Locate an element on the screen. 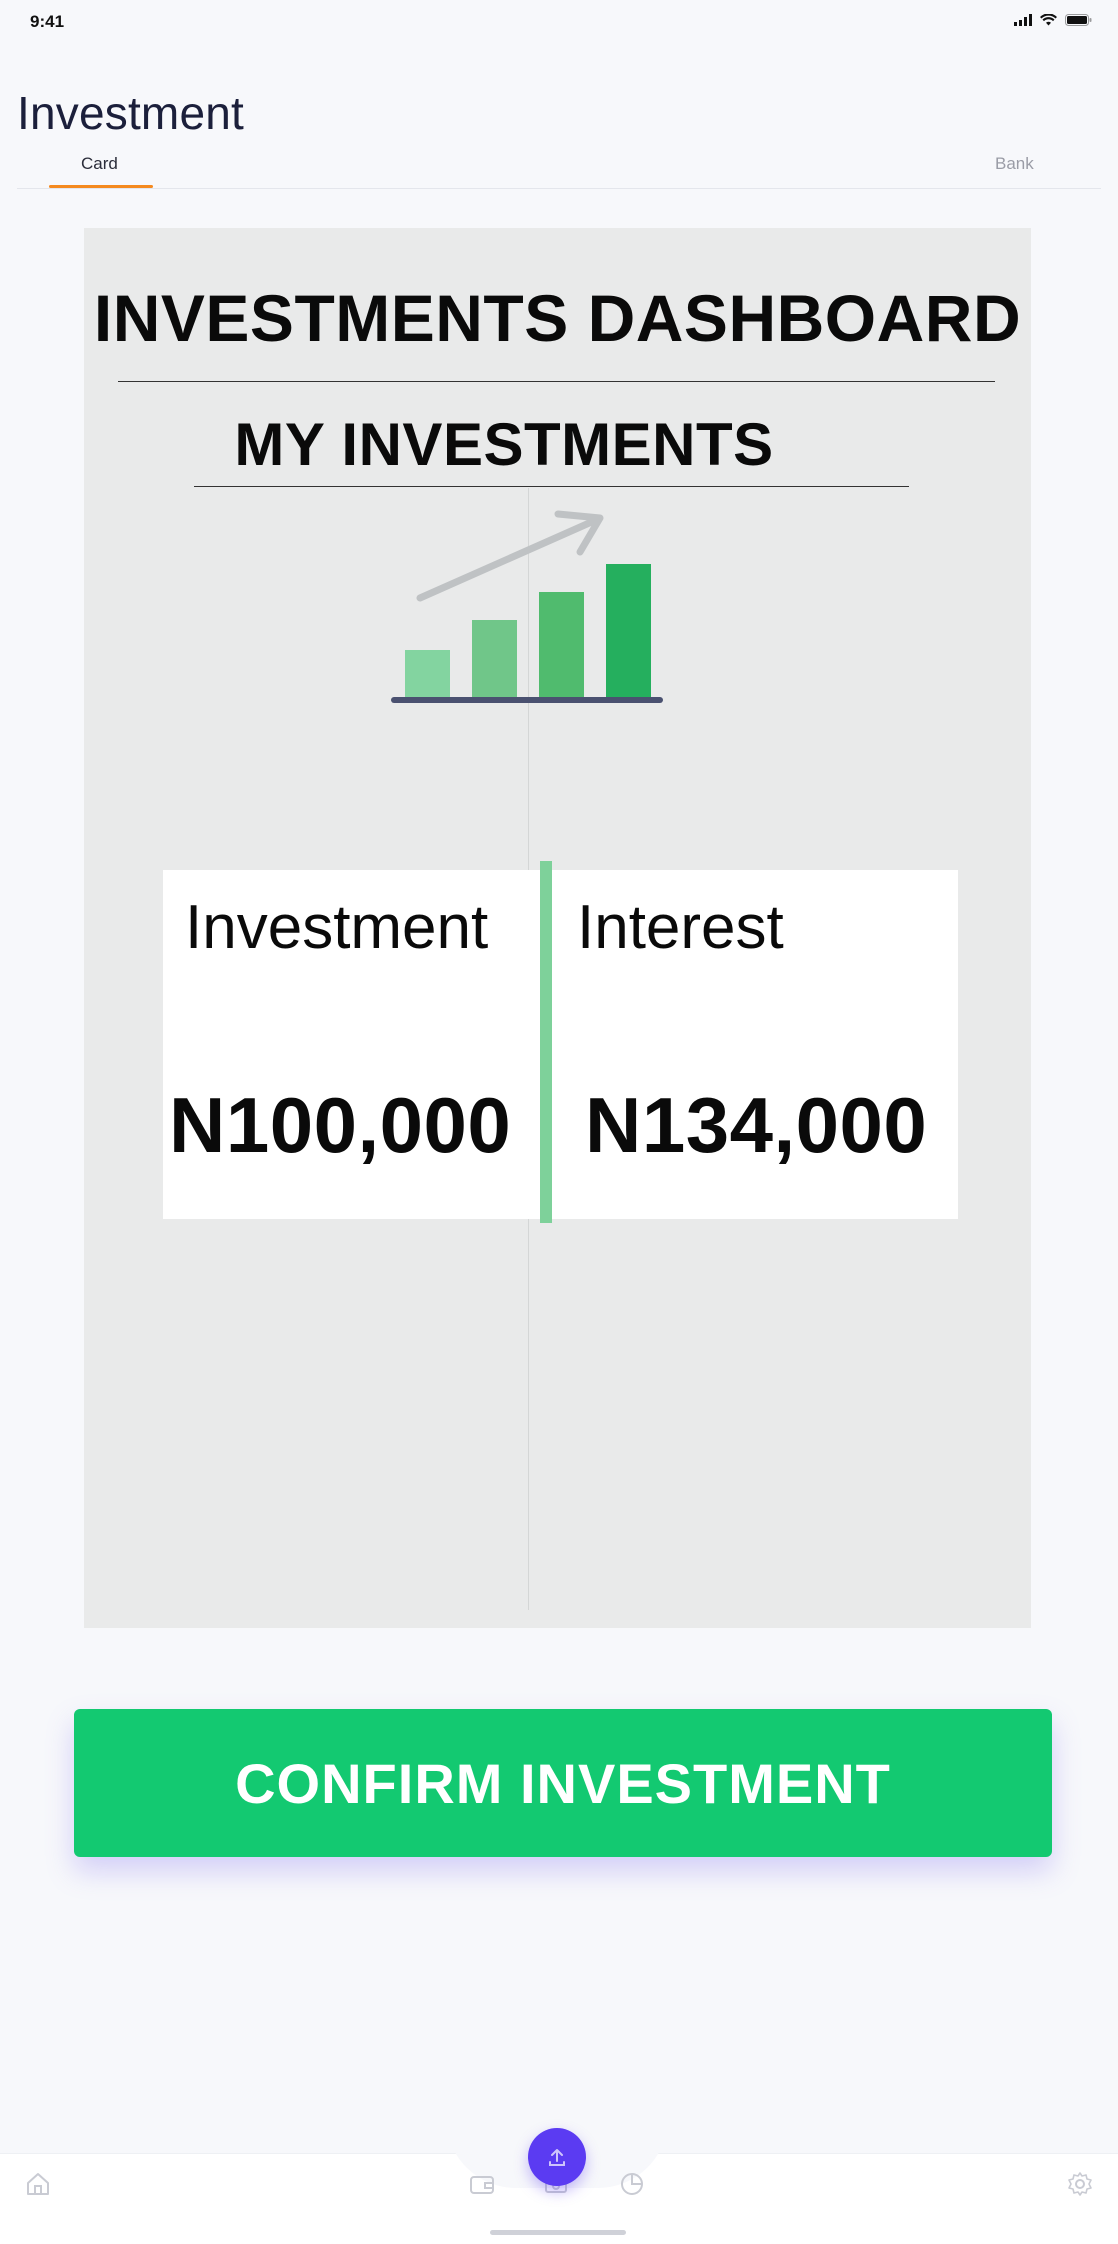 This screenshot has width=1118, height=2244. subtitle-divider is located at coordinates (551, 486).